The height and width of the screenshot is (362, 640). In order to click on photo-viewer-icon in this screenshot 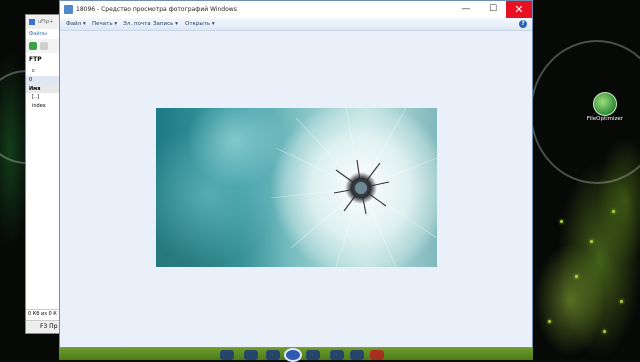, I will do `click(68, 9)`.